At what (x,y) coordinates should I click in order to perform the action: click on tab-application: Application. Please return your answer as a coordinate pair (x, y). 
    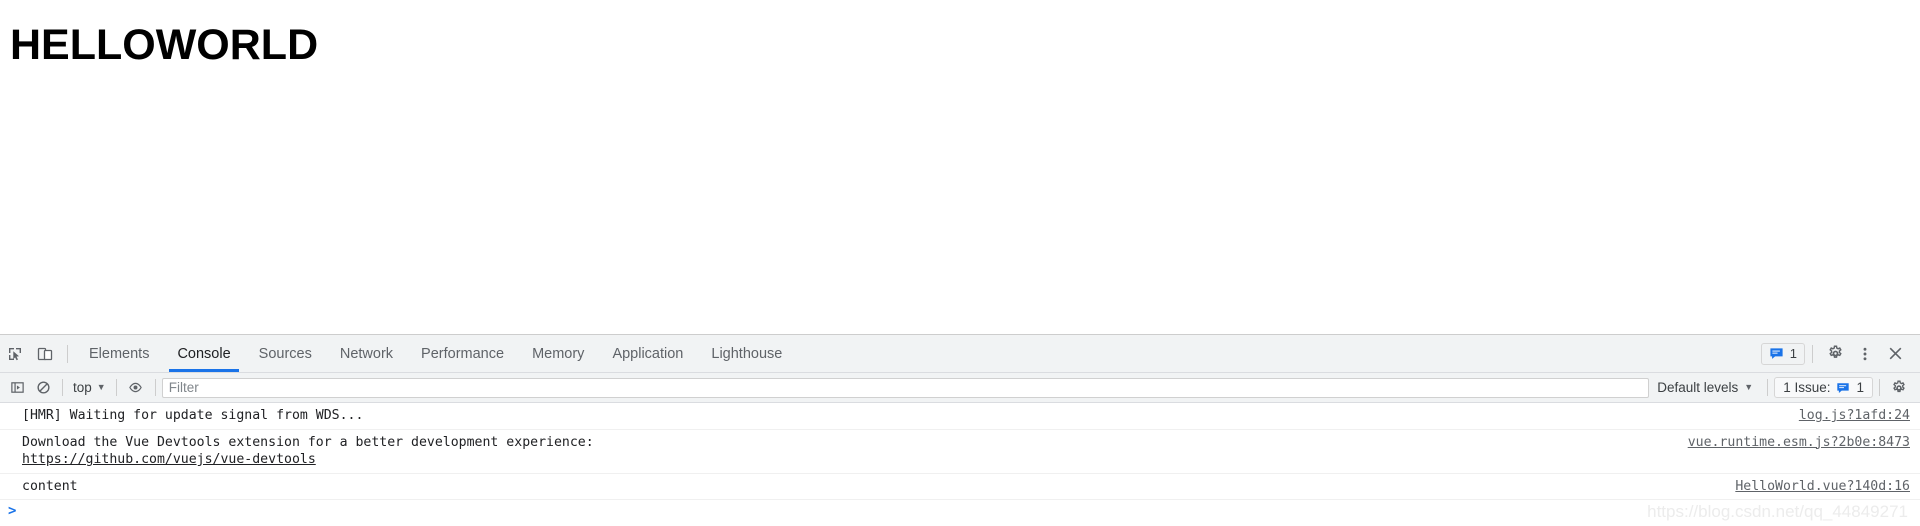
    Looking at the image, I should click on (647, 353).